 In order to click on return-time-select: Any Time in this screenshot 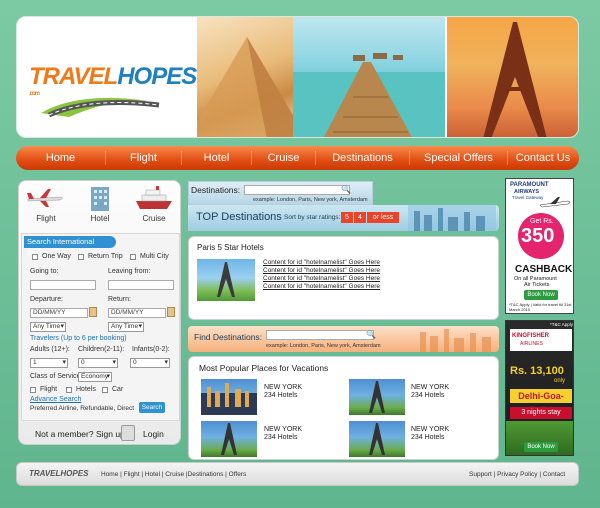, I will do `click(126, 327)`.